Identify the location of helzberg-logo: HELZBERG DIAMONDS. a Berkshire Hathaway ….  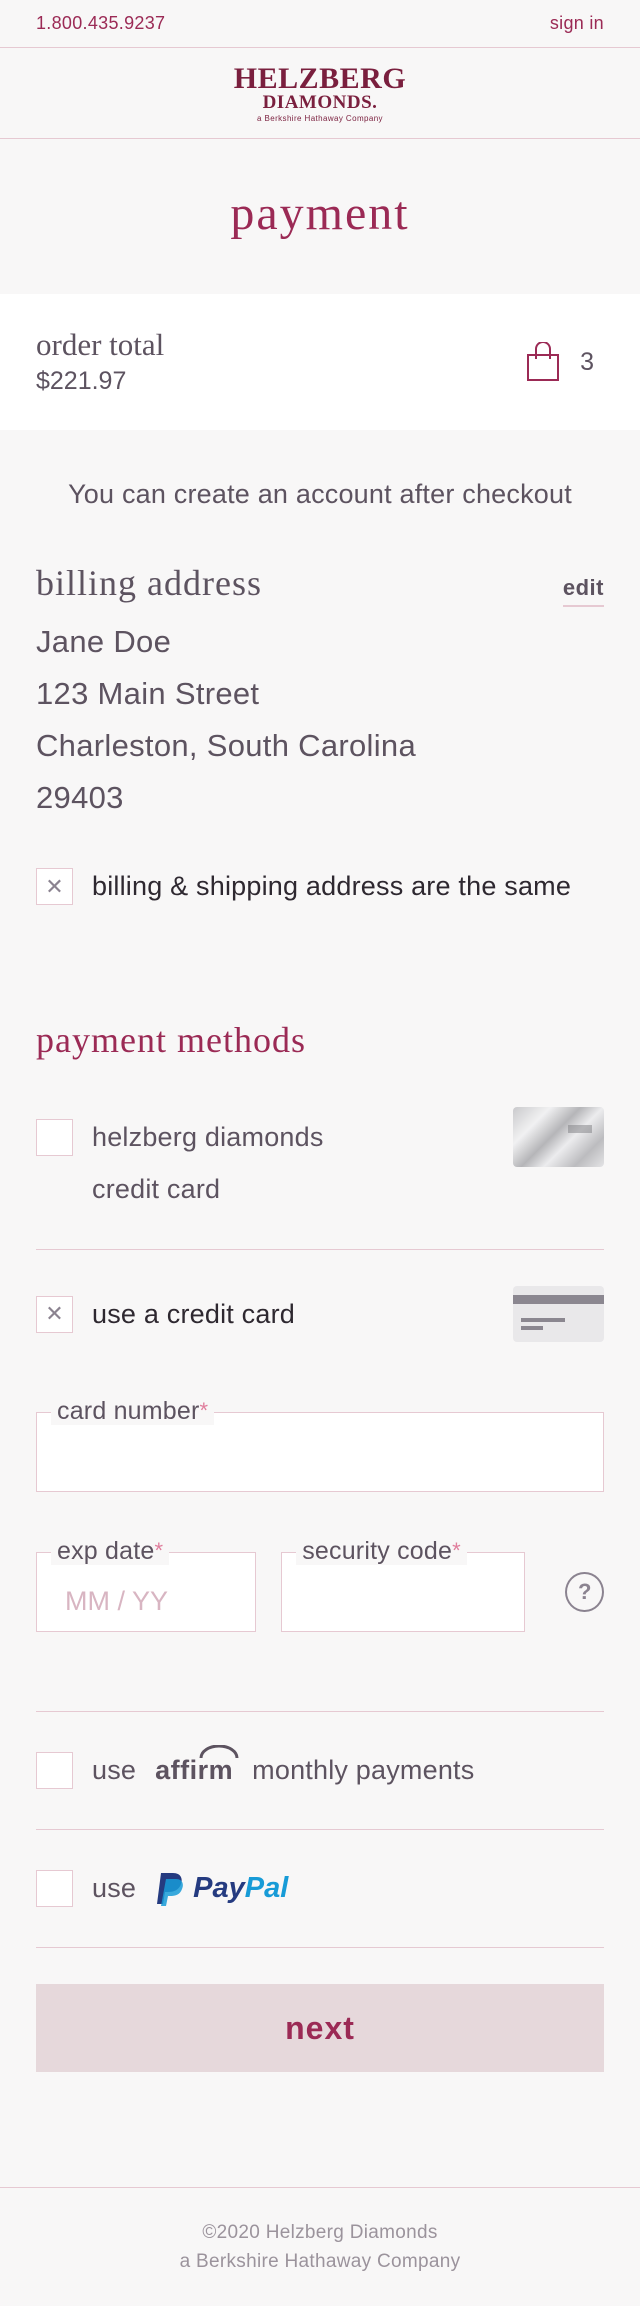
(320, 92).